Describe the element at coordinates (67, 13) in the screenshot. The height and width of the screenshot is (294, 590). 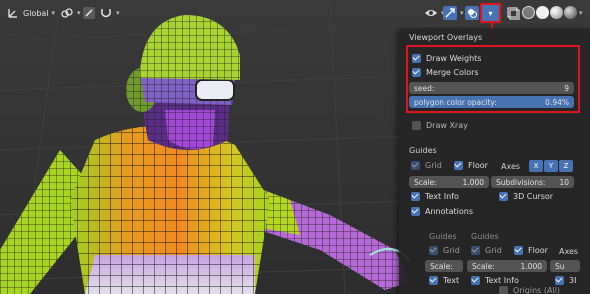
I see `link-icon` at that location.